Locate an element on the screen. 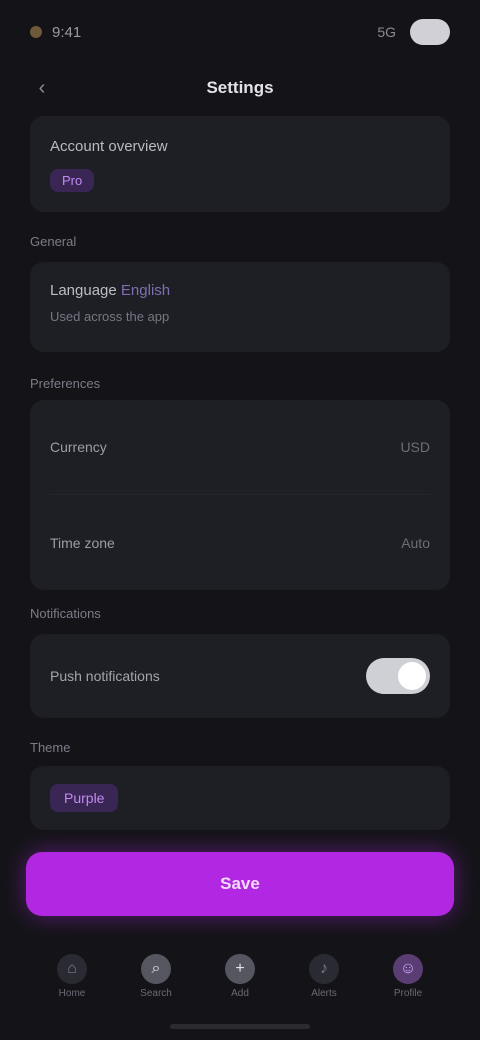 The image size is (480, 1040). row-label: Time zone is located at coordinates (82, 542).